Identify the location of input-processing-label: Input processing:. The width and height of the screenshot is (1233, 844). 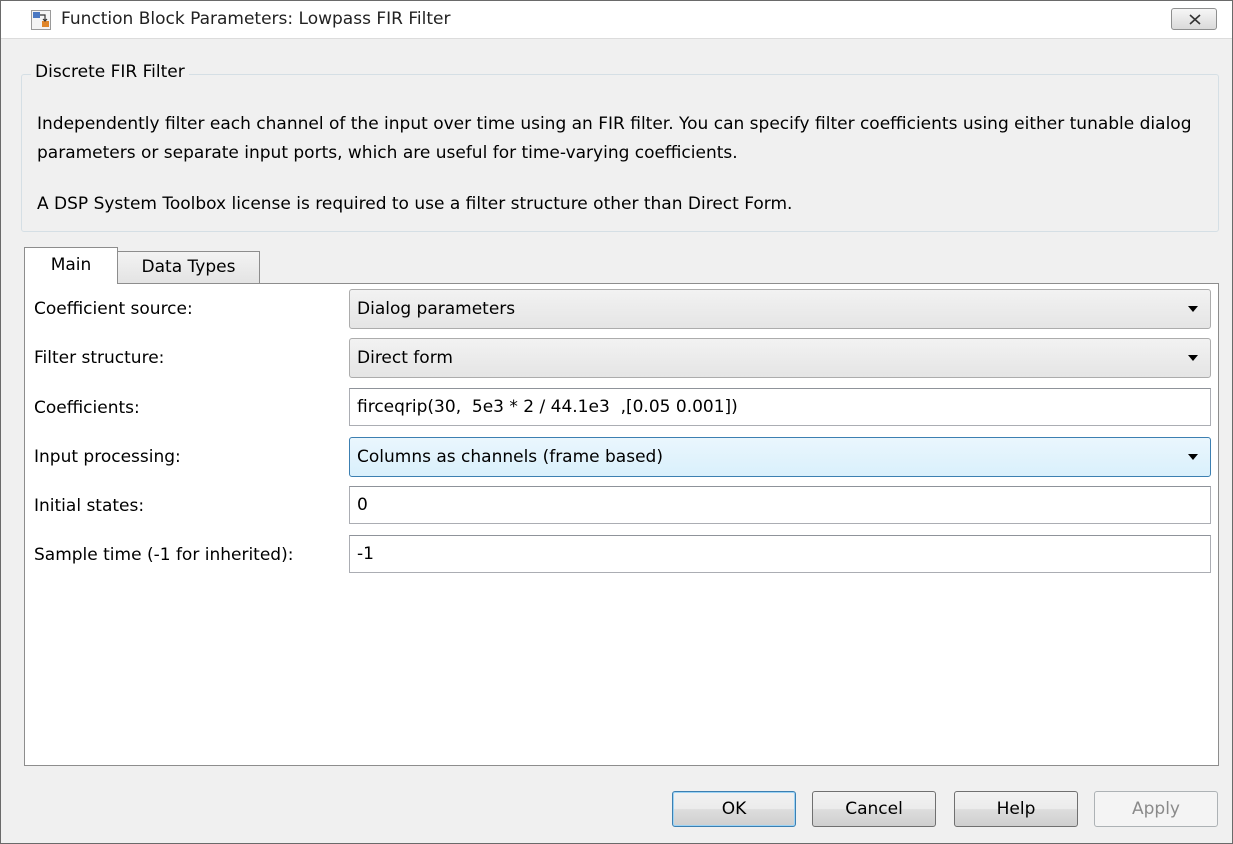
(107, 457).